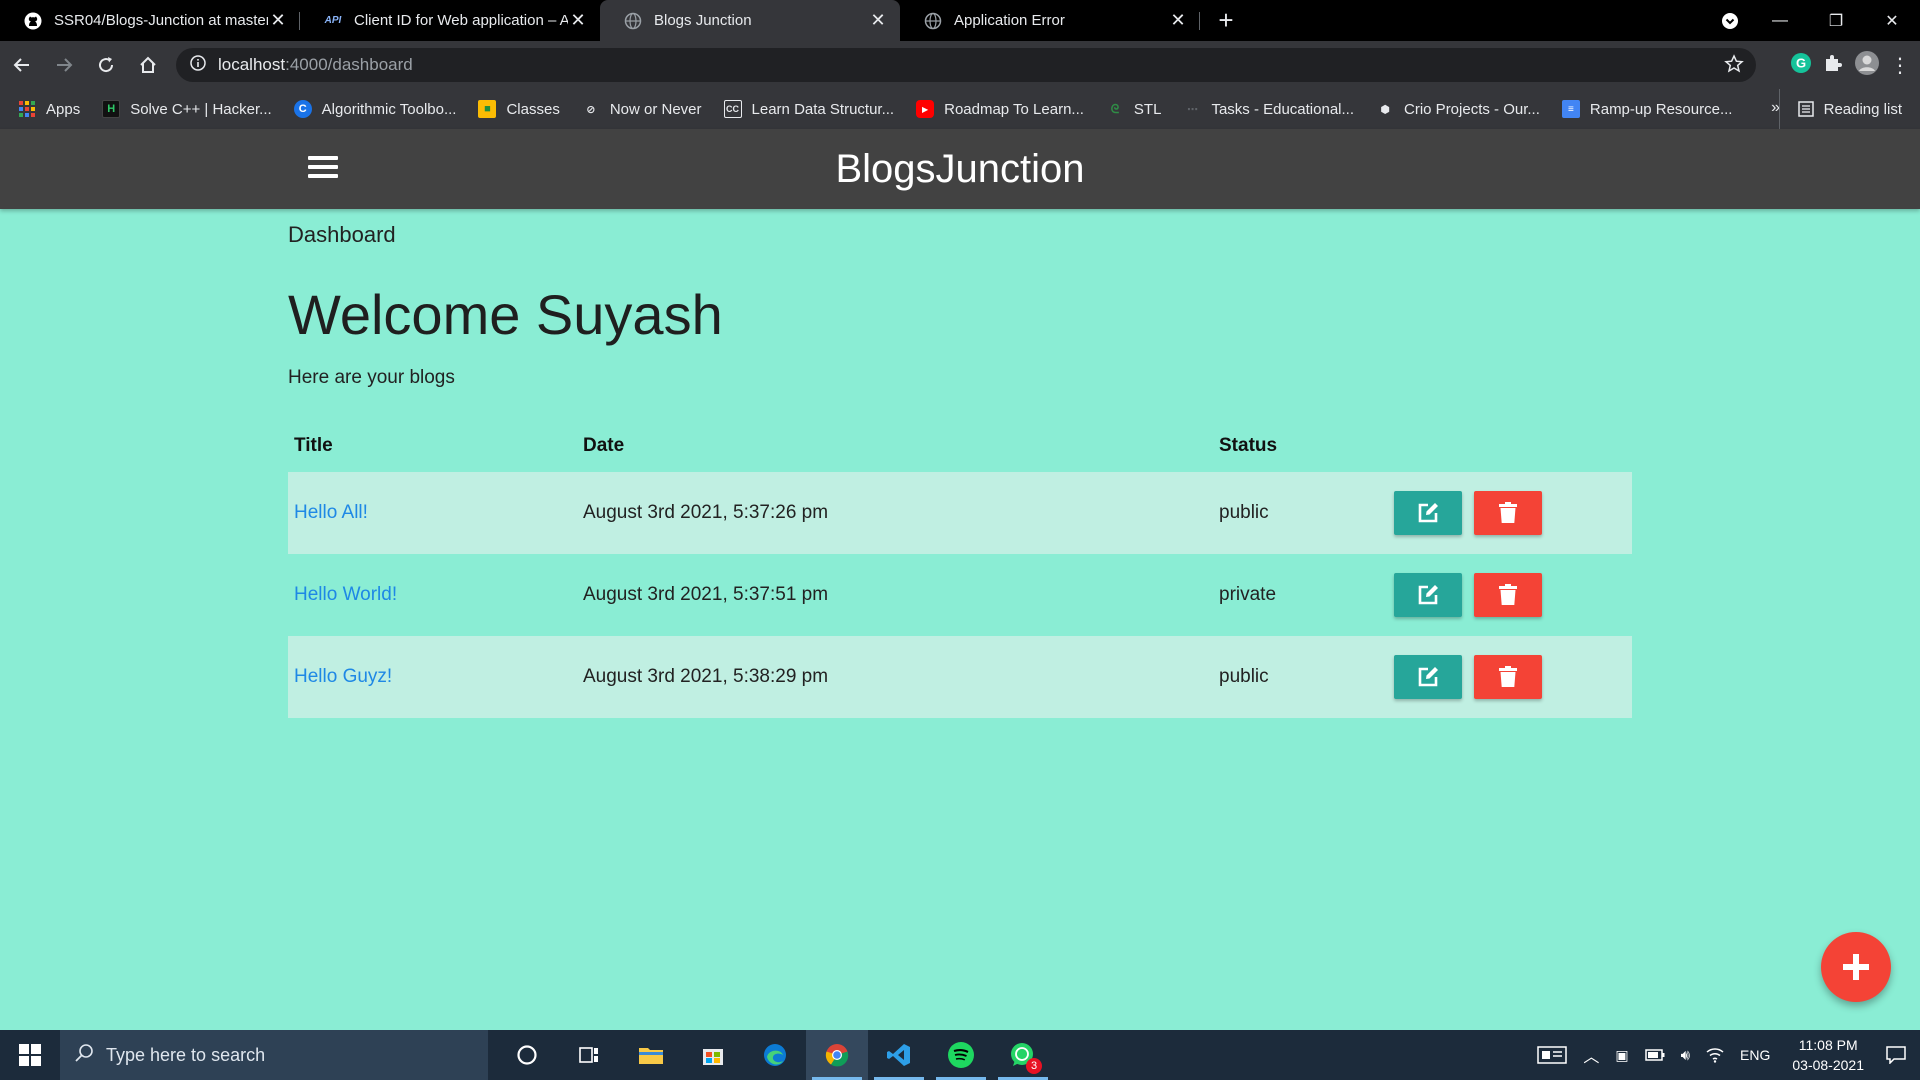  Describe the element at coordinates (1896, 1055) in the screenshot. I see `notifications-icon` at that location.